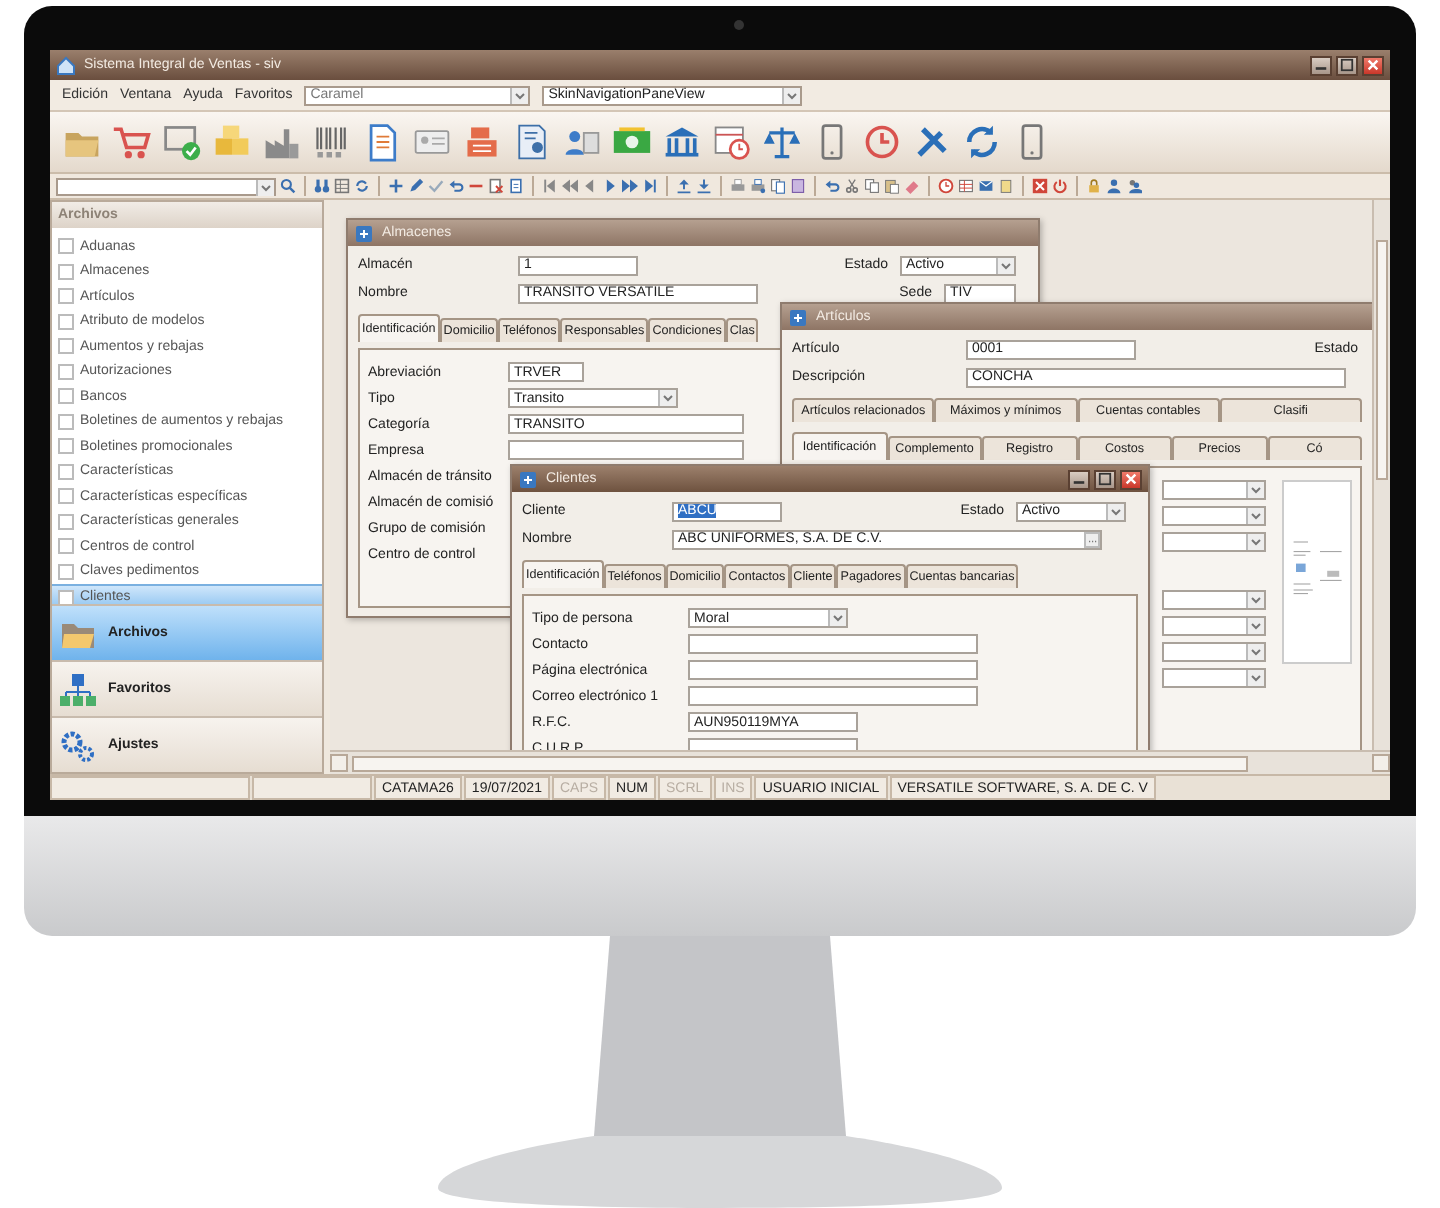 The width and height of the screenshot is (1440, 1208). What do you see at coordinates (682, 142) in the screenshot?
I see `bank-icon` at bounding box center [682, 142].